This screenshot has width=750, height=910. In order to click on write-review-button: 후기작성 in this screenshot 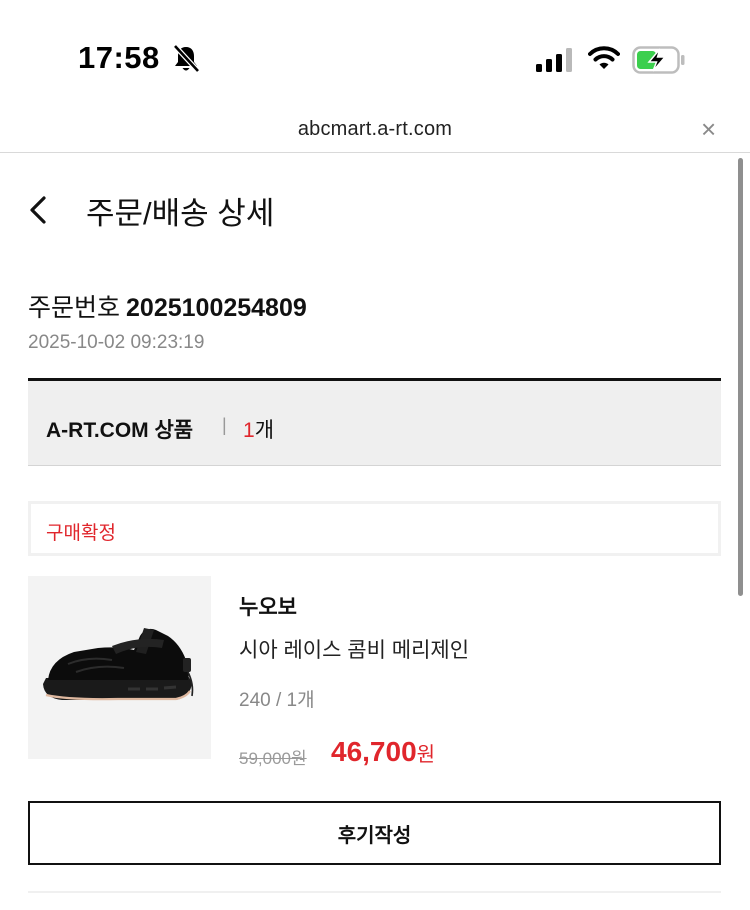, I will do `click(374, 833)`.